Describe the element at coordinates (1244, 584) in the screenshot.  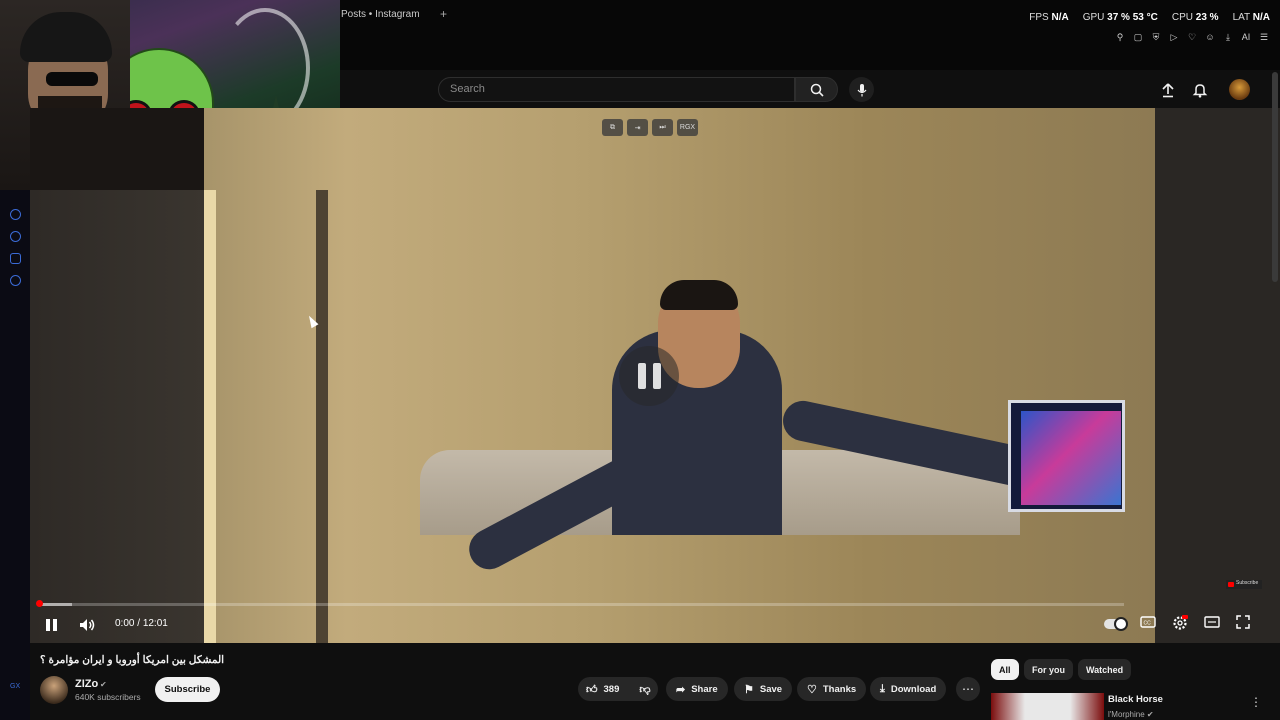
I see `subscribe-watermark: Subscribe` at that location.